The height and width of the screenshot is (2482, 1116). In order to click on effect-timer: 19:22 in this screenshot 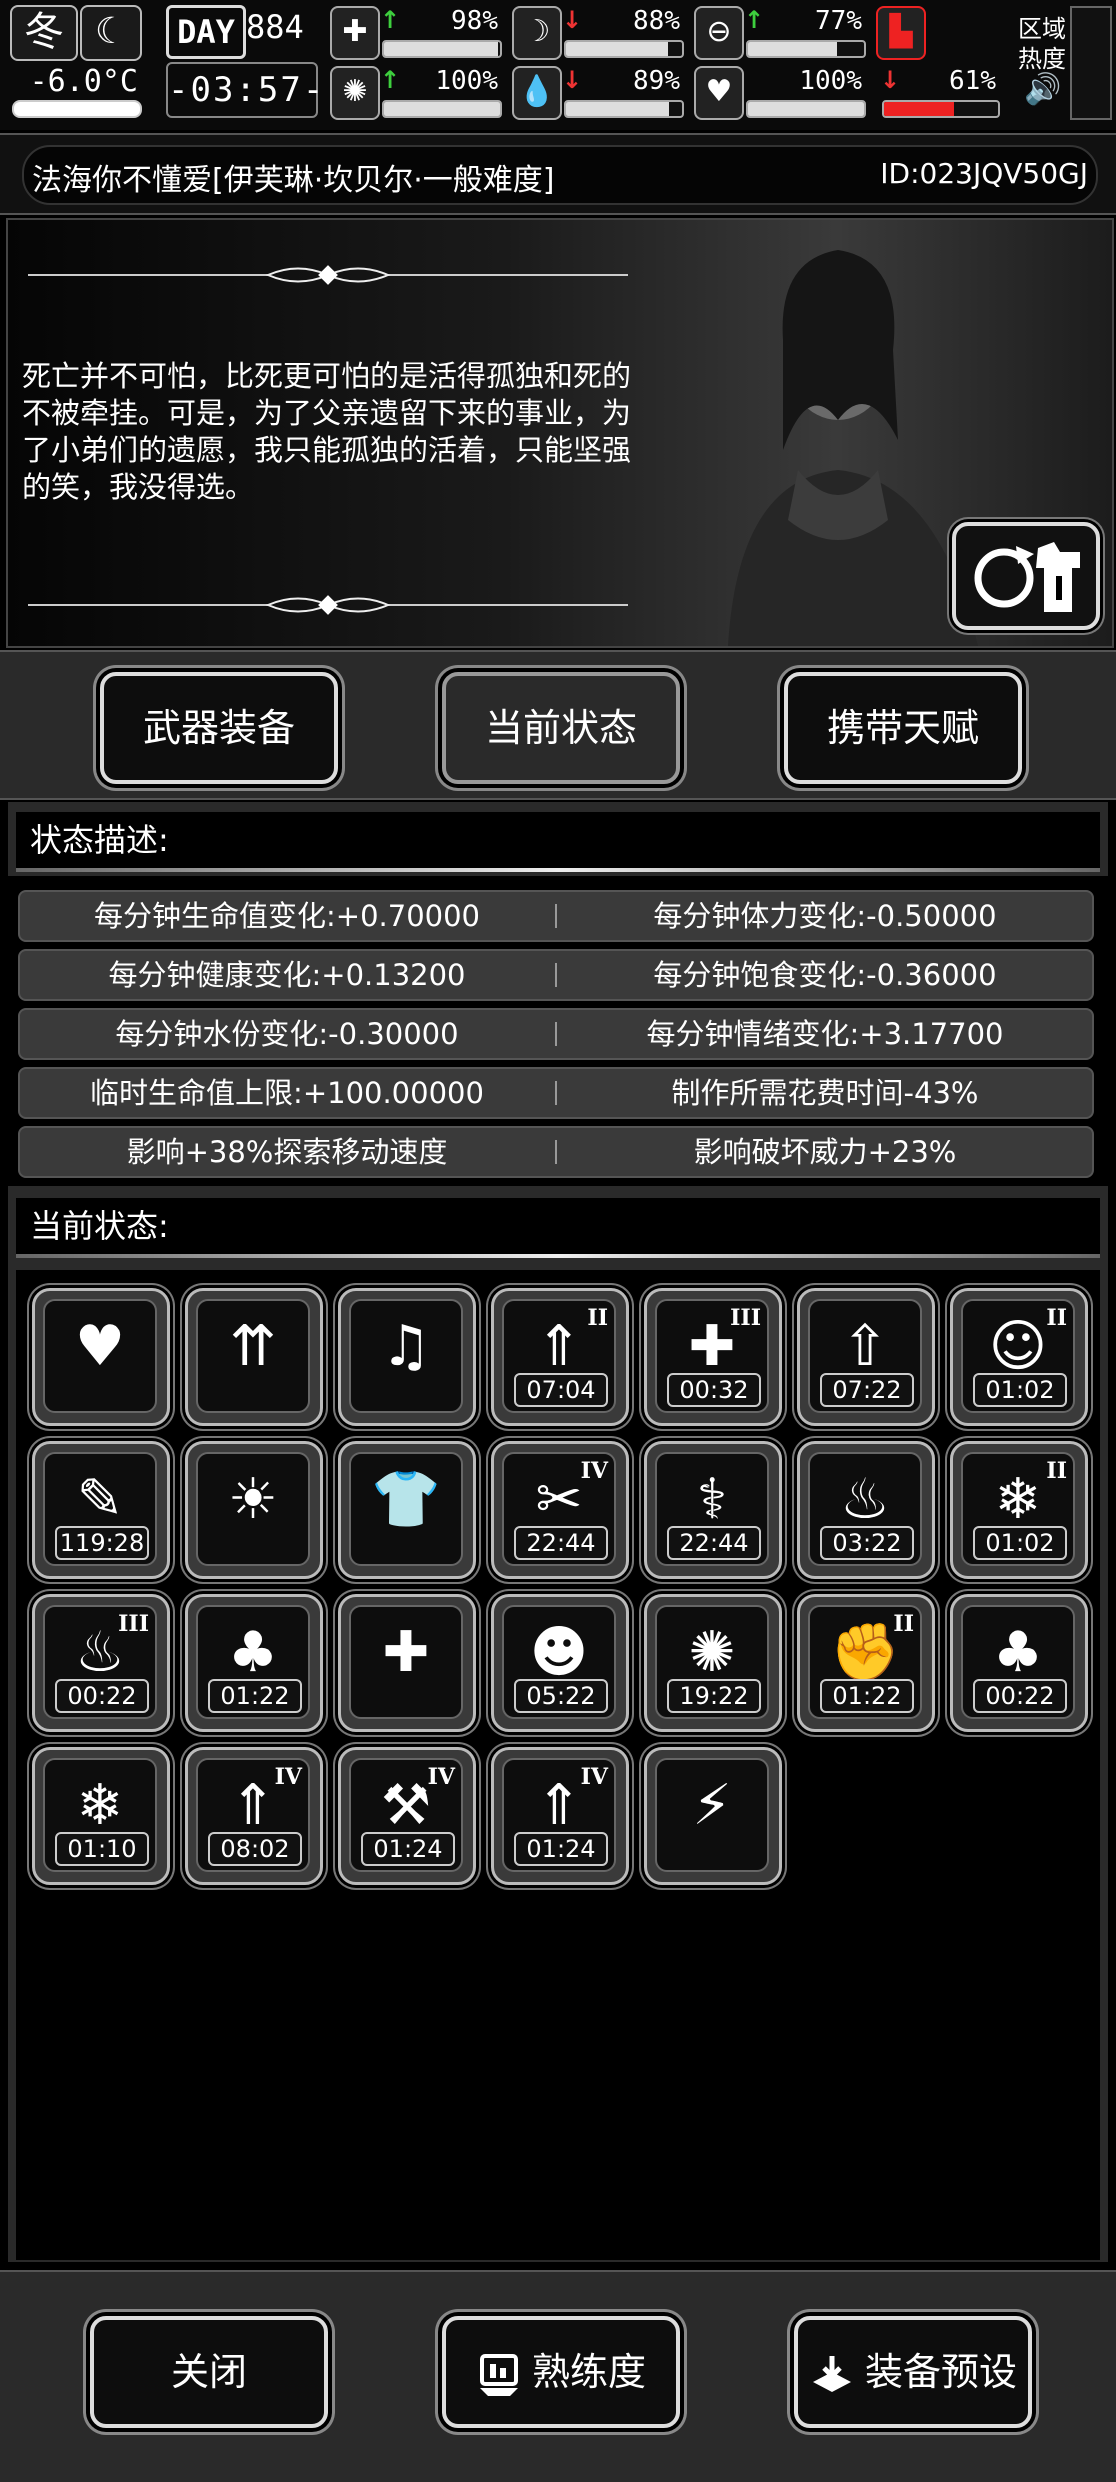, I will do `click(714, 1696)`.